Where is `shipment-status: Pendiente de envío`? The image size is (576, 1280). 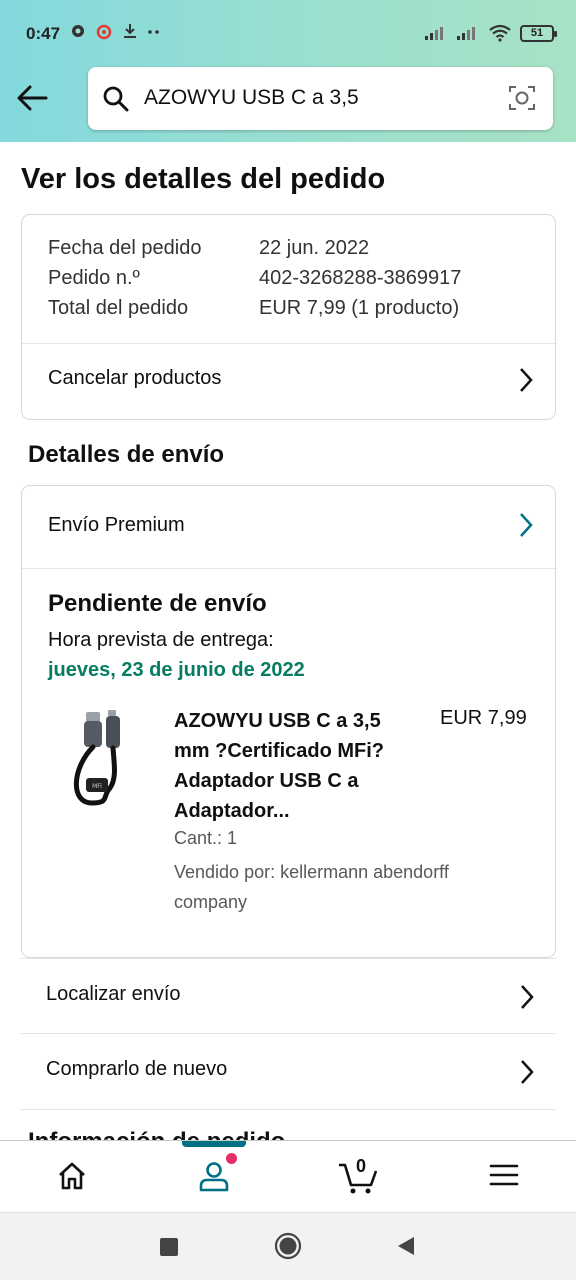 shipment-status: Pendiente de envío is located at coordinates (157, 603).